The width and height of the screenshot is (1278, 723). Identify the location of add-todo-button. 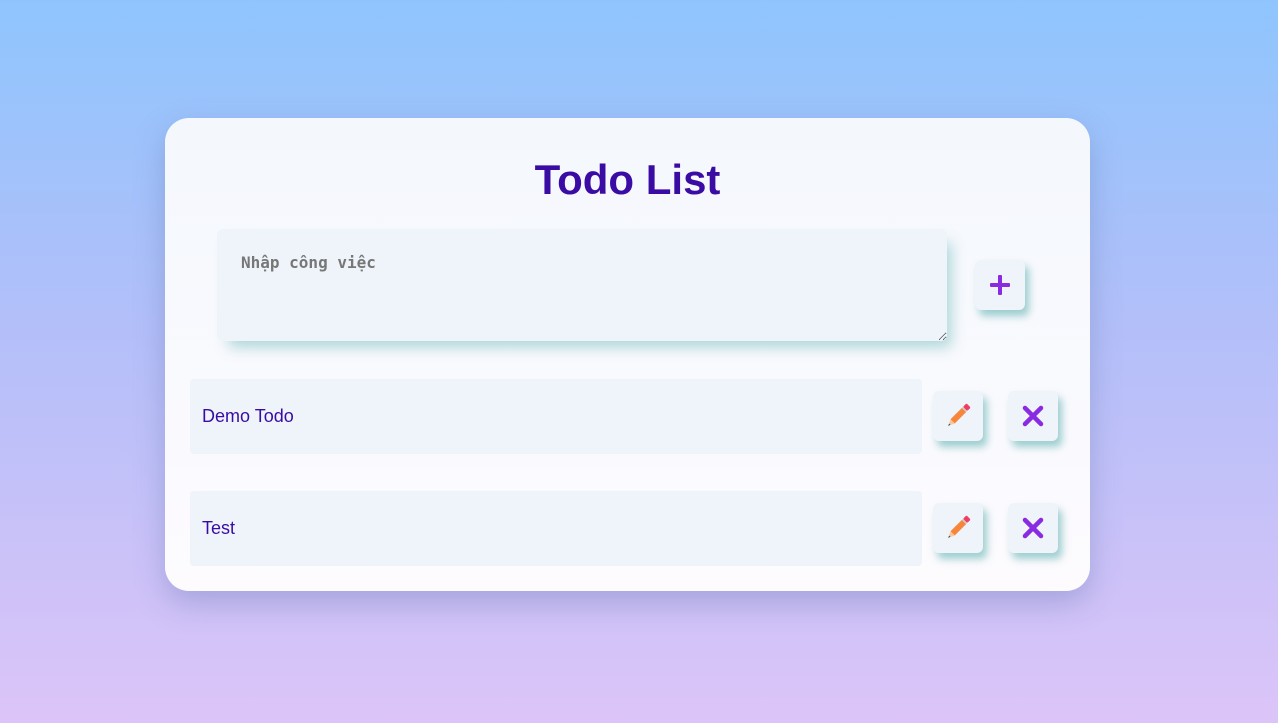
(1000, 285).